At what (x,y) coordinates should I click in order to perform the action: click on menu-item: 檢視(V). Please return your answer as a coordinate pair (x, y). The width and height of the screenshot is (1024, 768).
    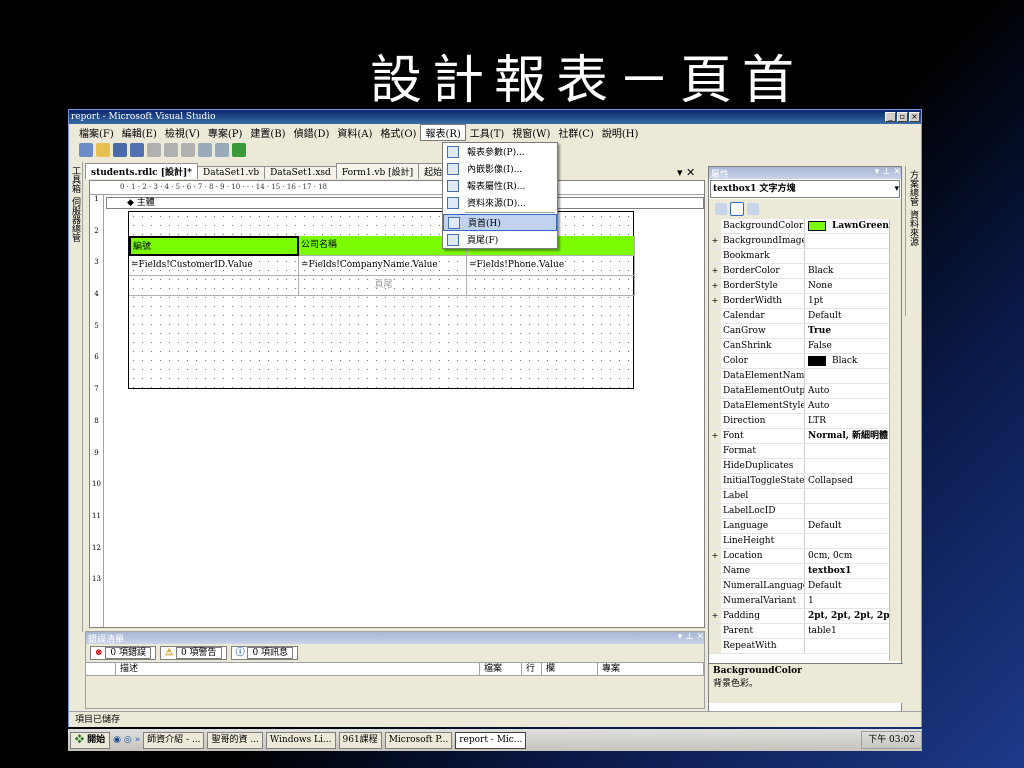
    Looking at the image, I should click on (182, 132).